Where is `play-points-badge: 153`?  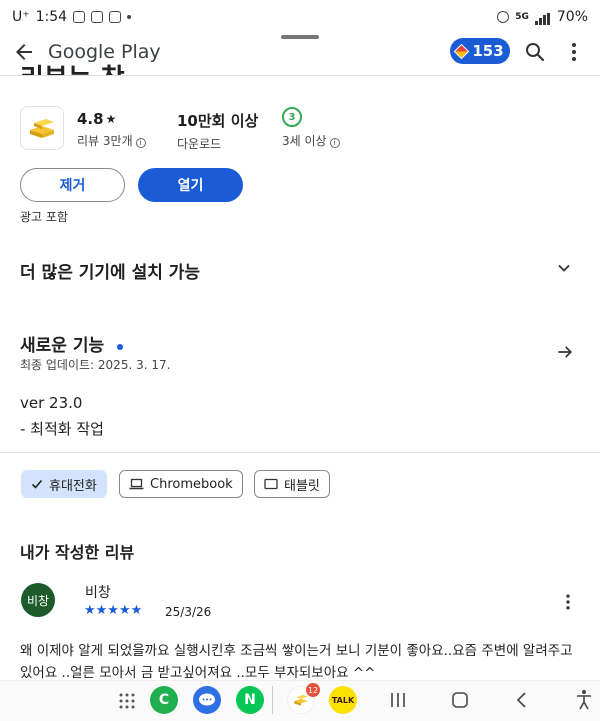
play-points-badge: 153 is located at coordinates (480, 51).